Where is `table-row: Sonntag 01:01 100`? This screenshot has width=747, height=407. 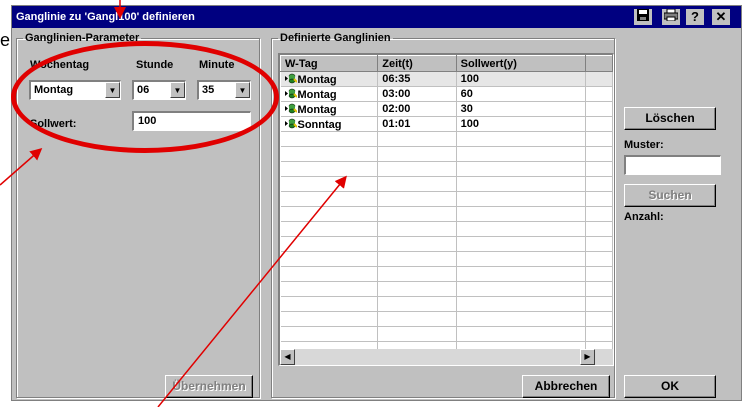 table-row: Sonntag 01:01 100 is located at coordinates (446, 124).